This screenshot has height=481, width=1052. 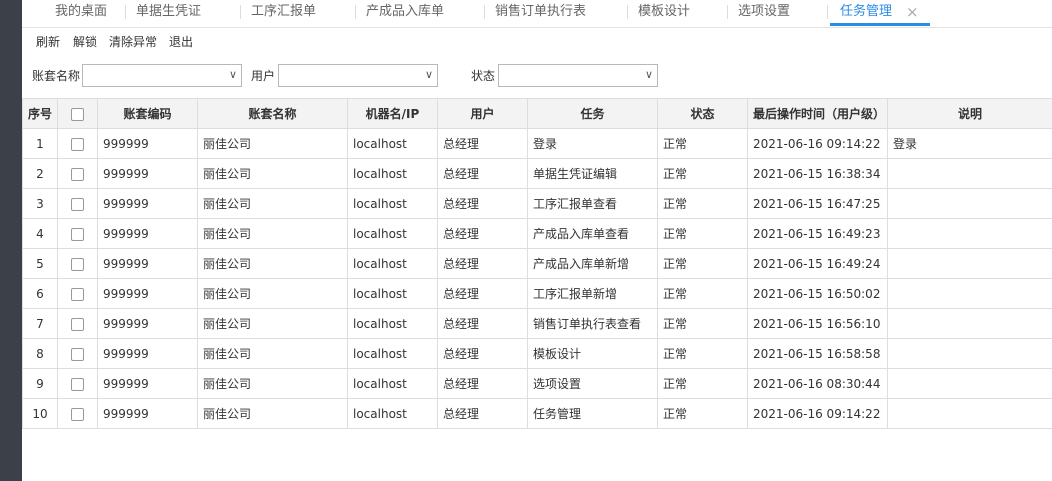 What do you see at coordinates (592, 293) in the screenshot?
I see `cell-task: 工序汇报单新增` at bounding box center [592, 293].